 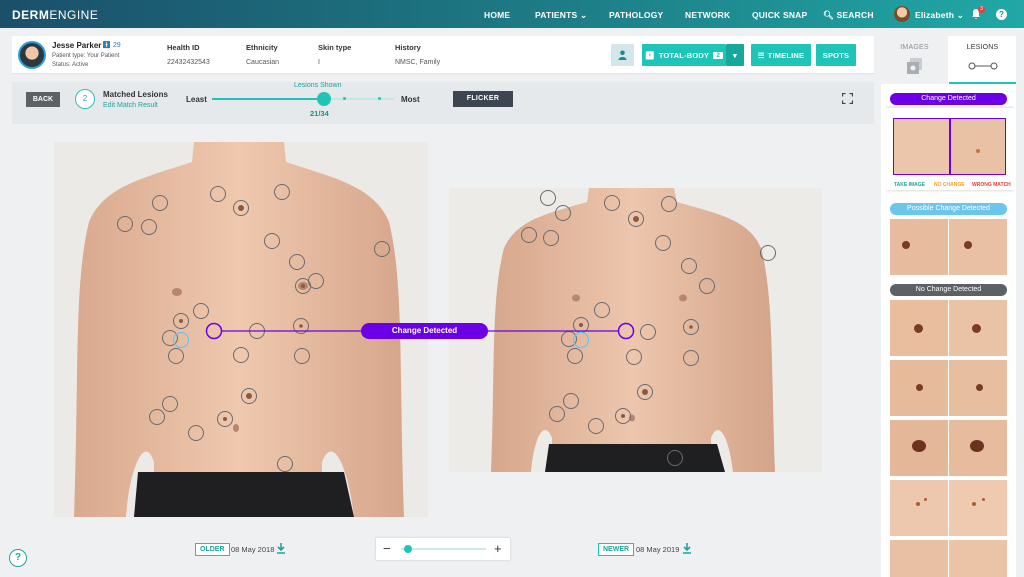 I want to click on selected-lesion-card: TAKE IMAGE NO CHANGE WRONG MATCH, so click(x=950, y=149).